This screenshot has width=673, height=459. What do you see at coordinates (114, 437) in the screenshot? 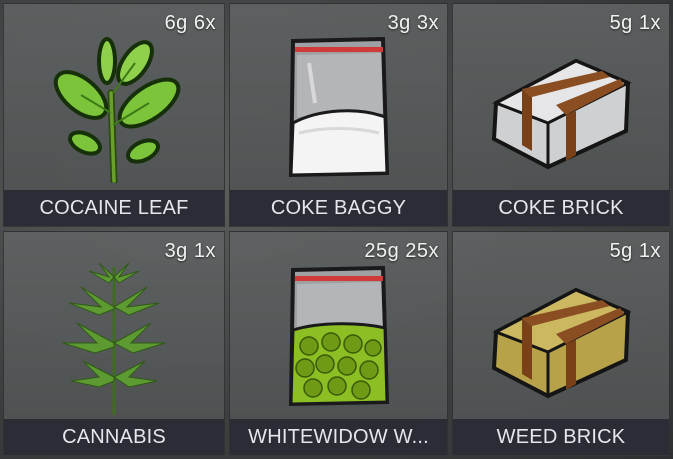
I see `slot-label: CANNABIS` at bounding box center [114, 437].